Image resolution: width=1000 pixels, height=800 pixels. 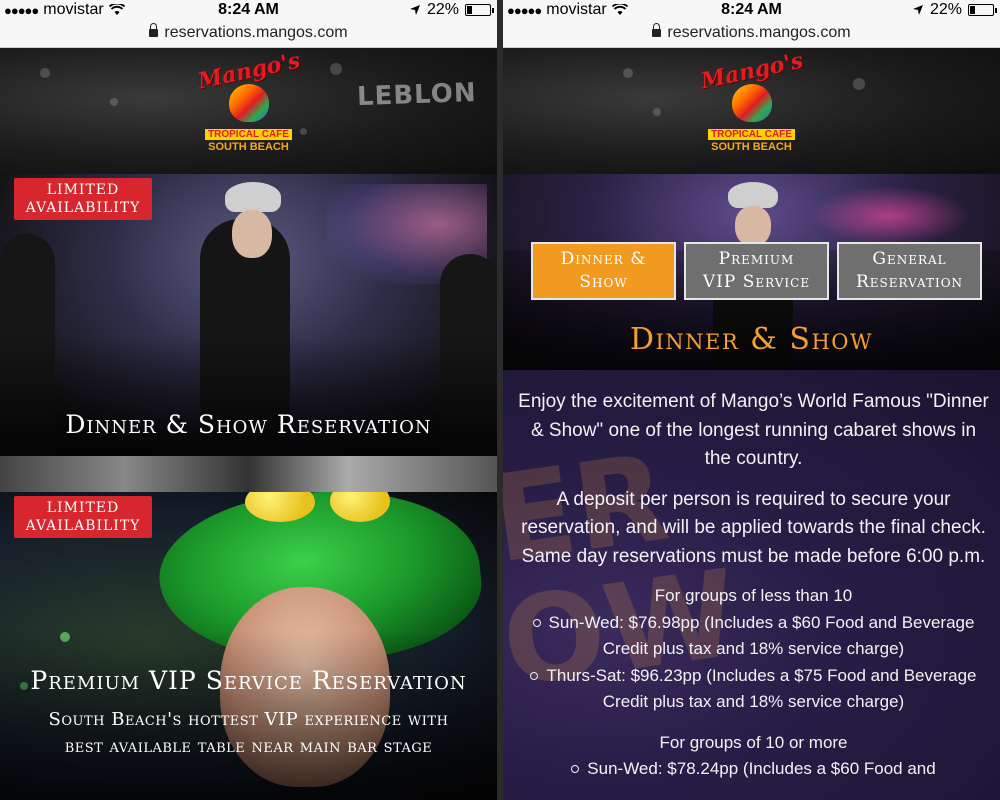 I want to click on tab-dinner-show: Dinner & Show, so click(x=603, y=271).